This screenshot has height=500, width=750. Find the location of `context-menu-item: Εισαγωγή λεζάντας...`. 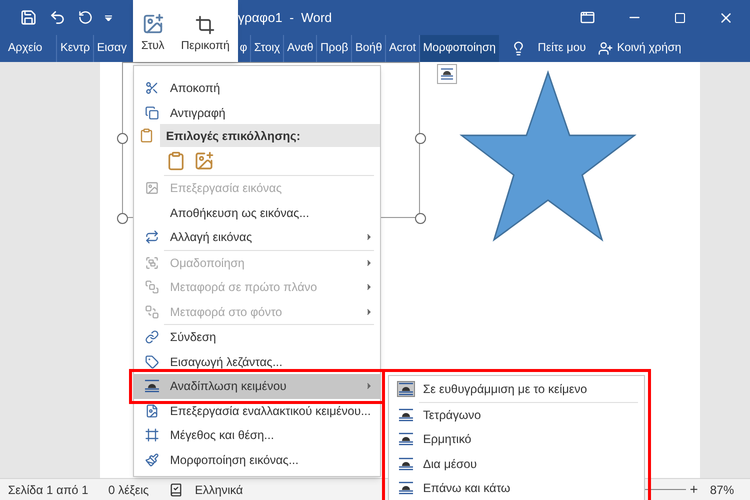

context-menu-item: Εισαγωγή λεζάντας... is located at coordinates (257, 362).